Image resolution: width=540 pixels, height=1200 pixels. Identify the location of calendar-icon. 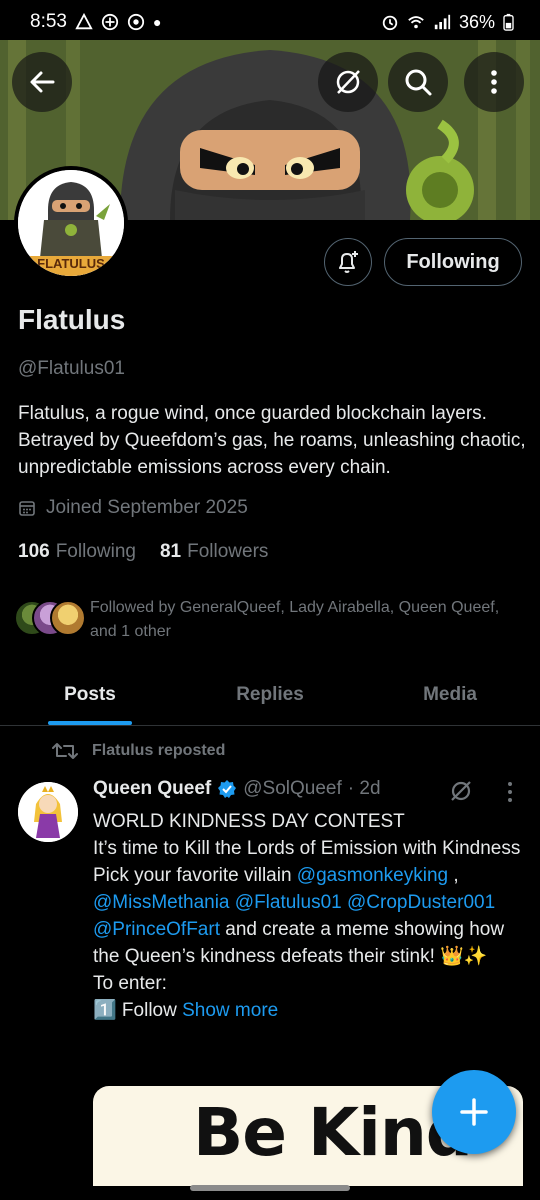
(27, 508).